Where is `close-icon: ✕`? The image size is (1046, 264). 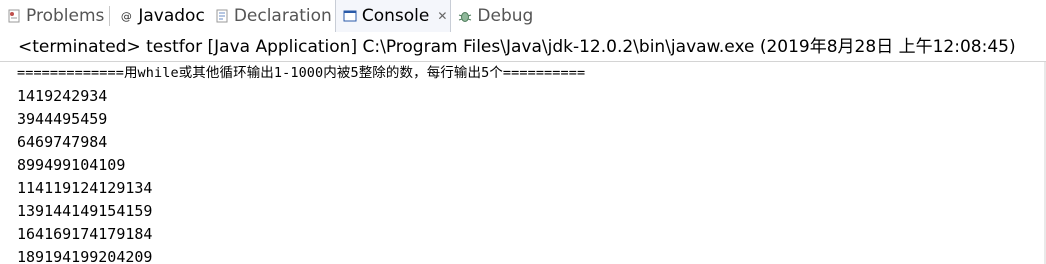
close-icon: ✕ is located at coordinates (442, 16).